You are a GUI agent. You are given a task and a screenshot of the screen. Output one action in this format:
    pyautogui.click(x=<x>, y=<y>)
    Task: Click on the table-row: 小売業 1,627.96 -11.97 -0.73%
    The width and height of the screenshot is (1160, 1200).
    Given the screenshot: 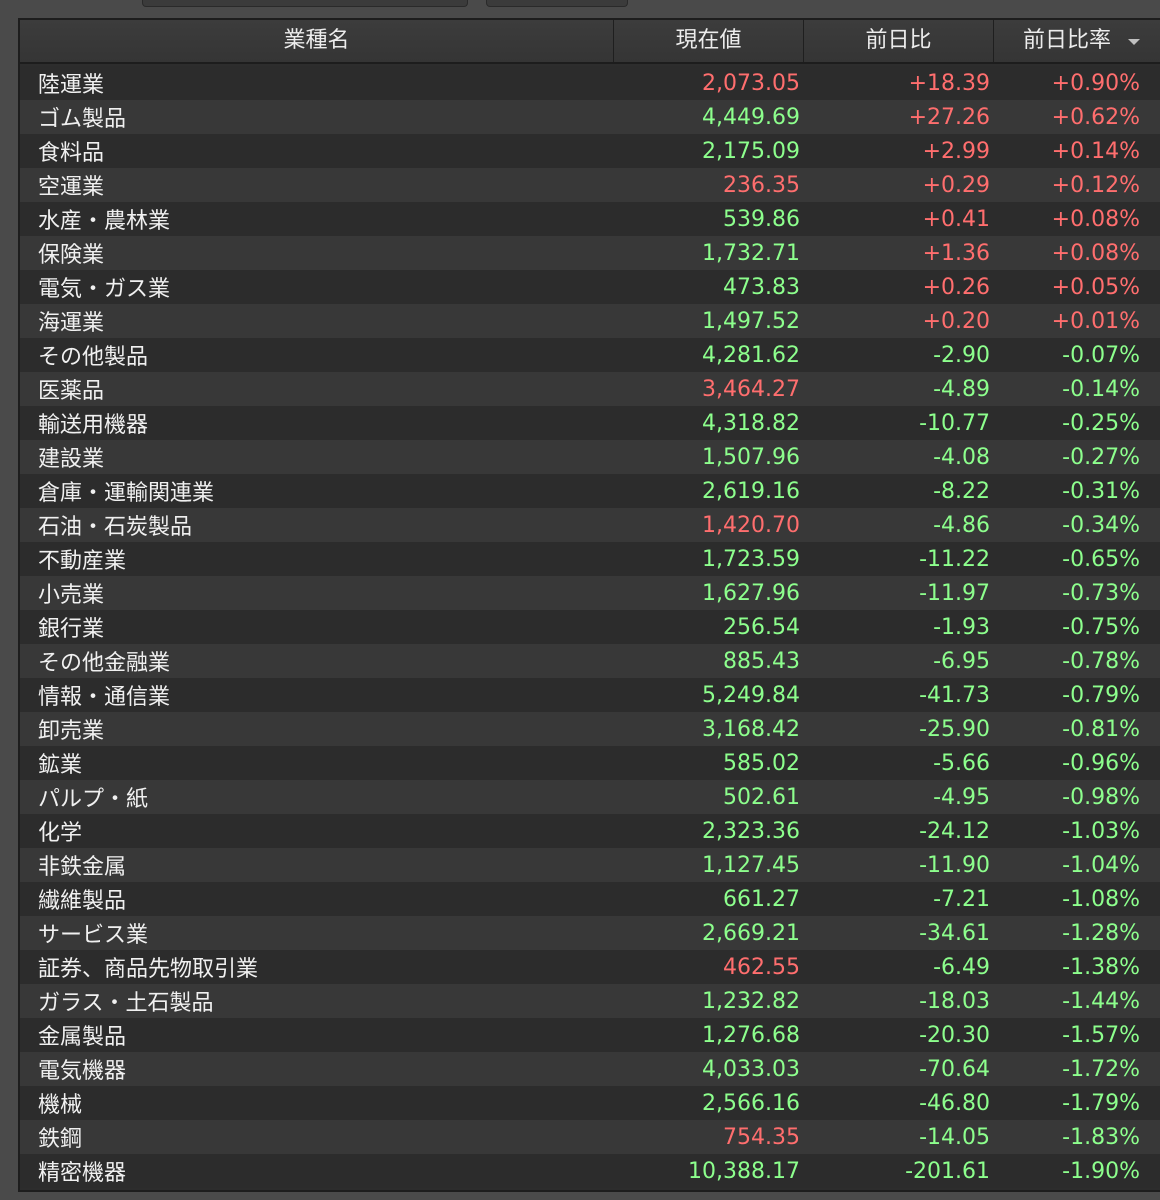 What is the action you would take?
    pyautogui.click(x=590, y=593)
    